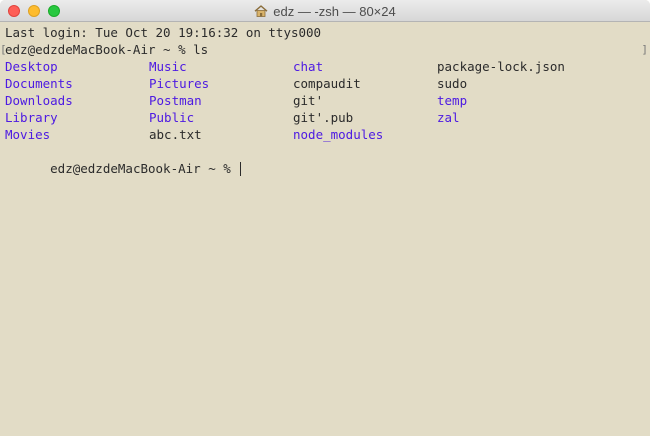 The image size is (650, 436). I want to click on prompt-line-current: edz@edzdeMacBook-Air ~ %, so click(123, 159).